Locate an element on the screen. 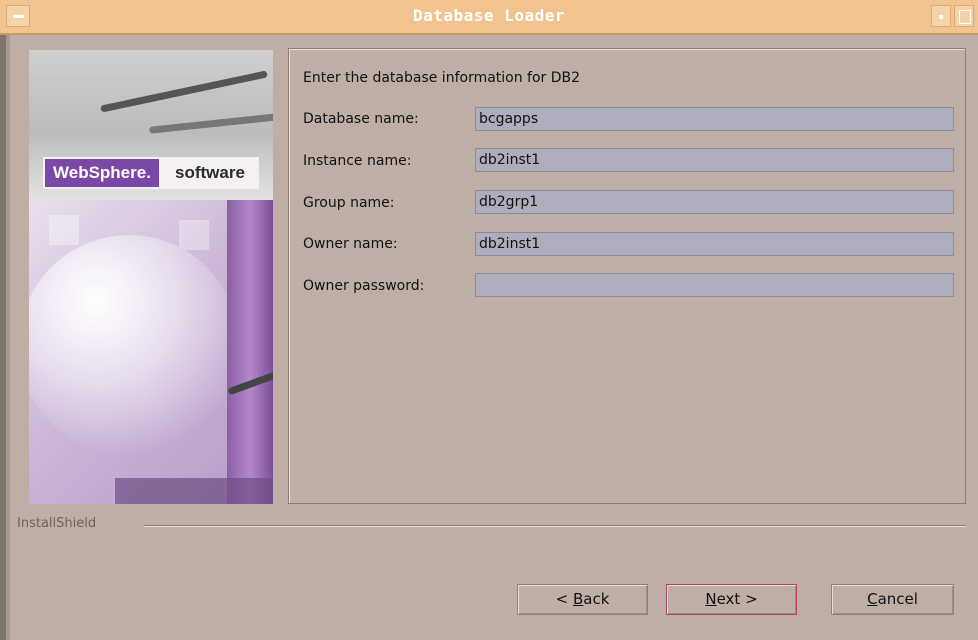  owner-name-label: Owner name: is located at coordinates (350, 244).